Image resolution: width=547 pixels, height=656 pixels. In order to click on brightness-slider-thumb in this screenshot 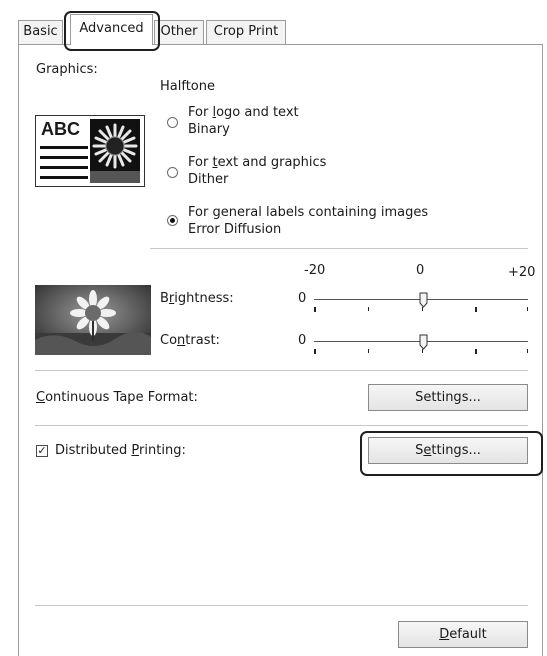, I will do `click(423, 300)`.